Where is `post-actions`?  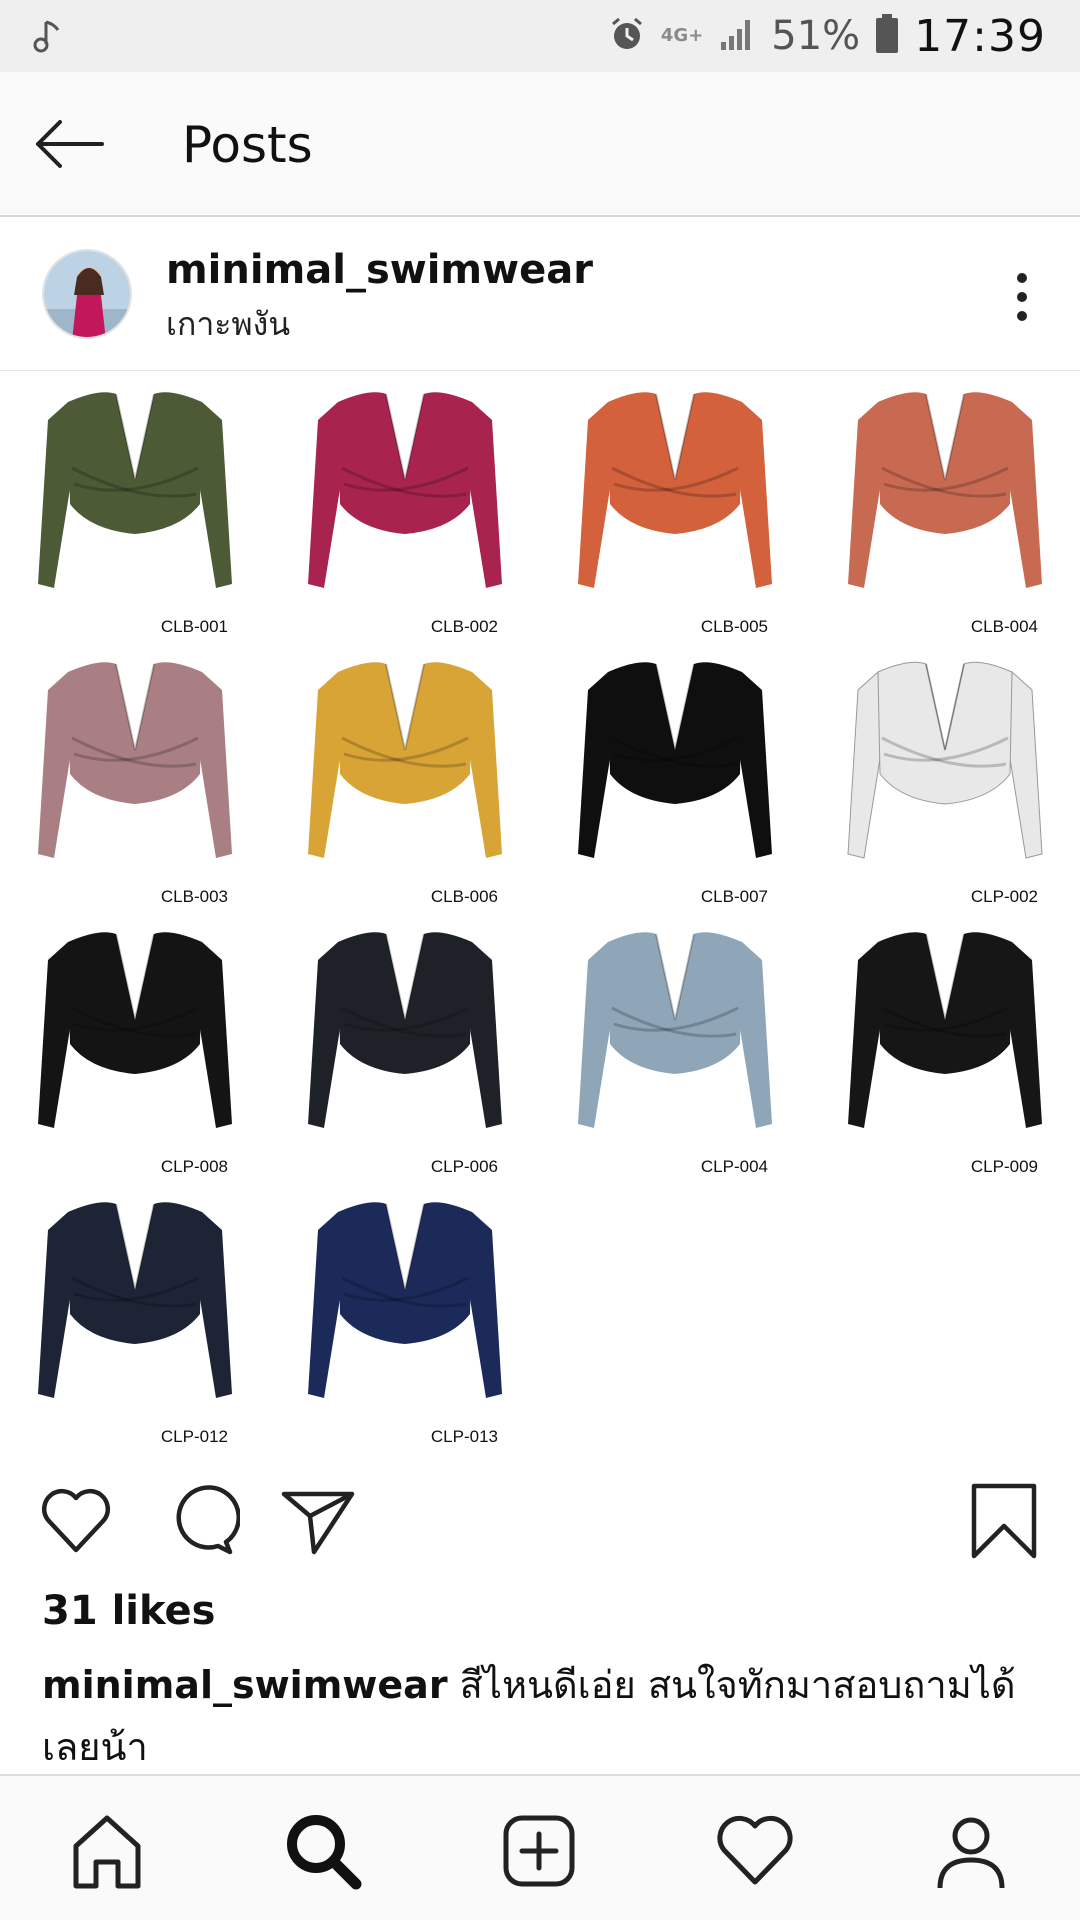
post-actions is located at coordinates (540, 1521).